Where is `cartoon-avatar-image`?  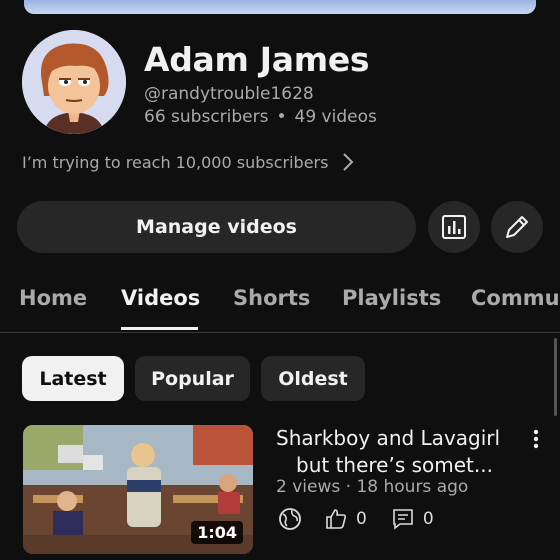 cartoon-avatar-image is located at coordinates (74, 82).